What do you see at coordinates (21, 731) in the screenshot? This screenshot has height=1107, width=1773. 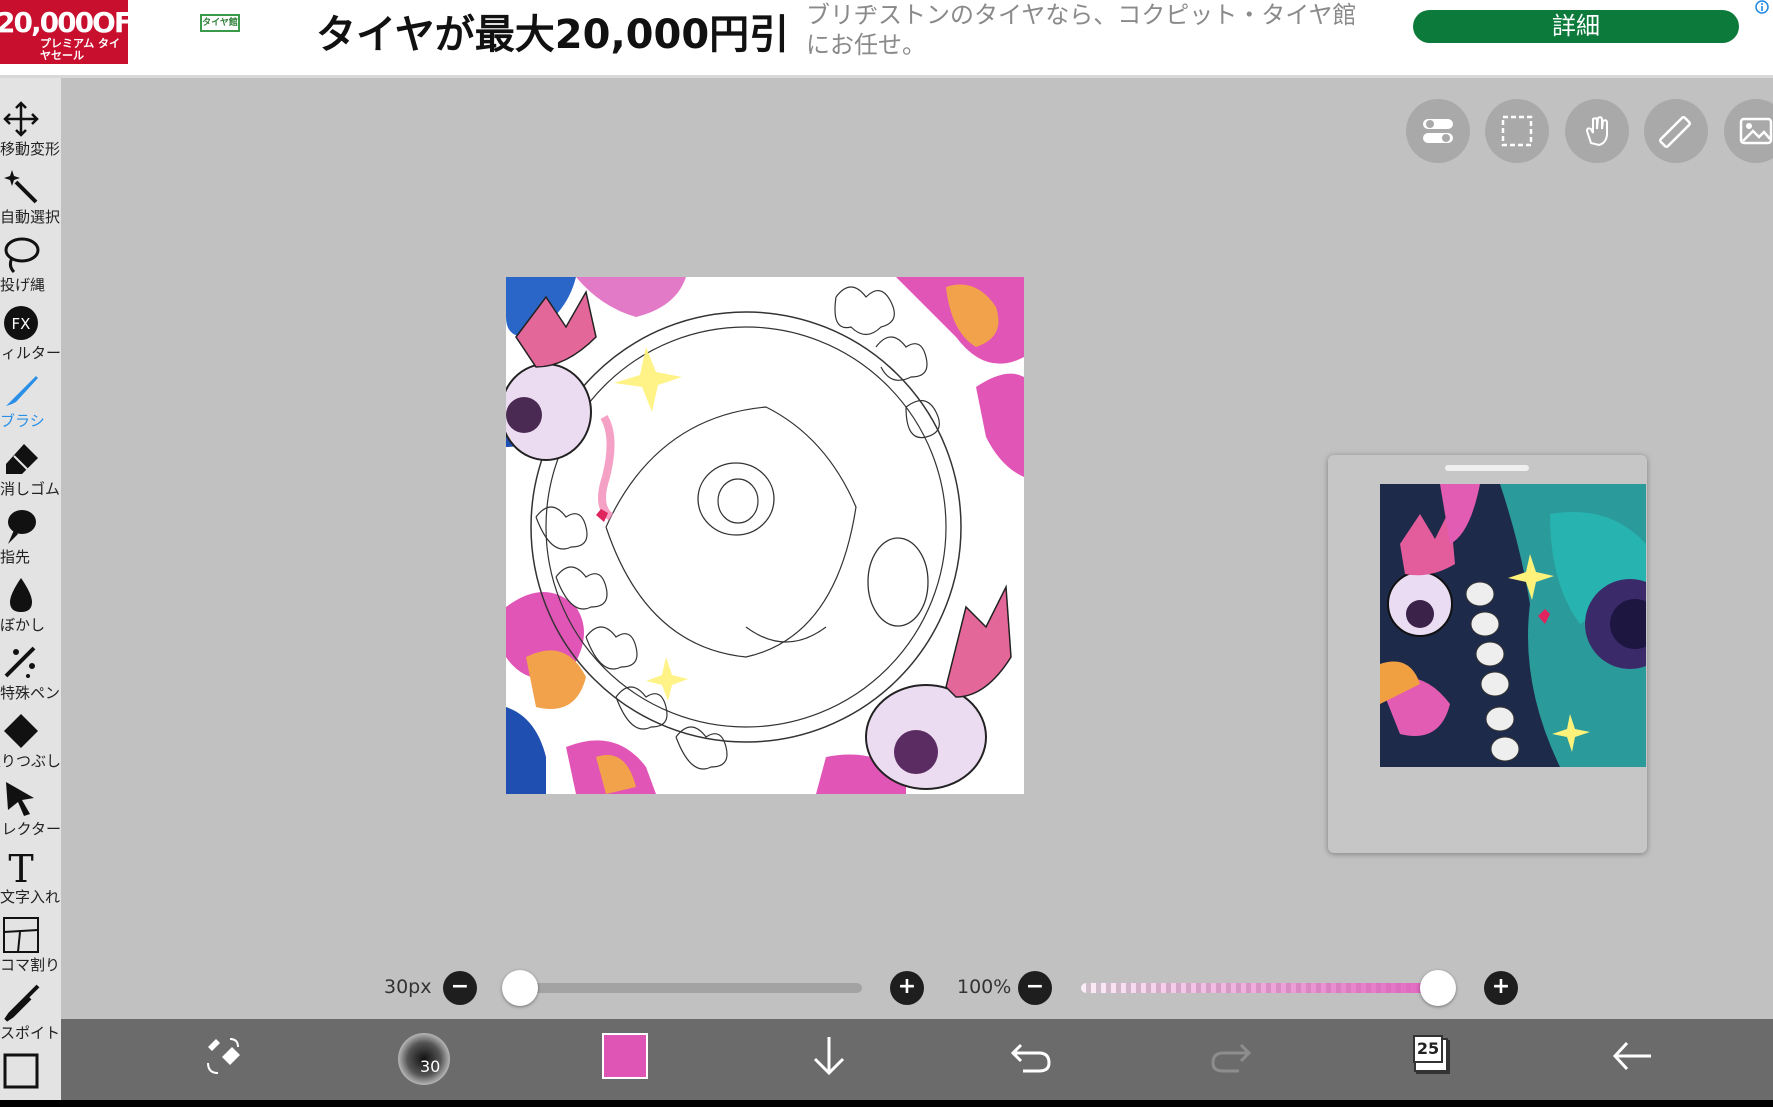 I see `fill-icon` at bounding box center [21, 731].